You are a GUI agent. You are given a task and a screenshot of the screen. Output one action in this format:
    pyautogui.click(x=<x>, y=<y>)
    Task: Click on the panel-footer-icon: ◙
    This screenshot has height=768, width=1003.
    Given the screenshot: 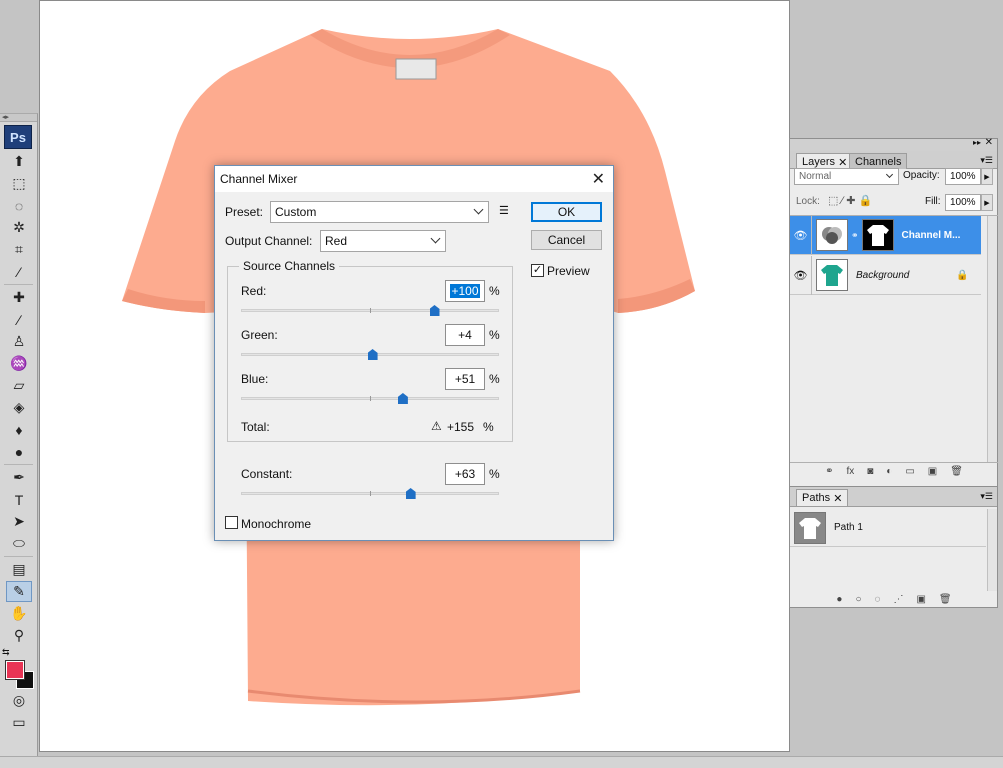 What is the action you would take?
    pyautogui.click(x=870, y=471)
    